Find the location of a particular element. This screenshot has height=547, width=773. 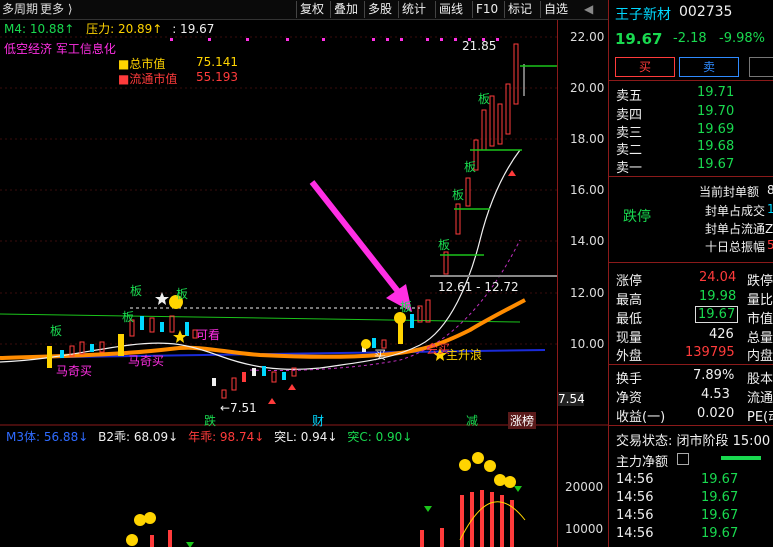

m4-label: M4: 10.88↑ is located at coordinates (39, 29).